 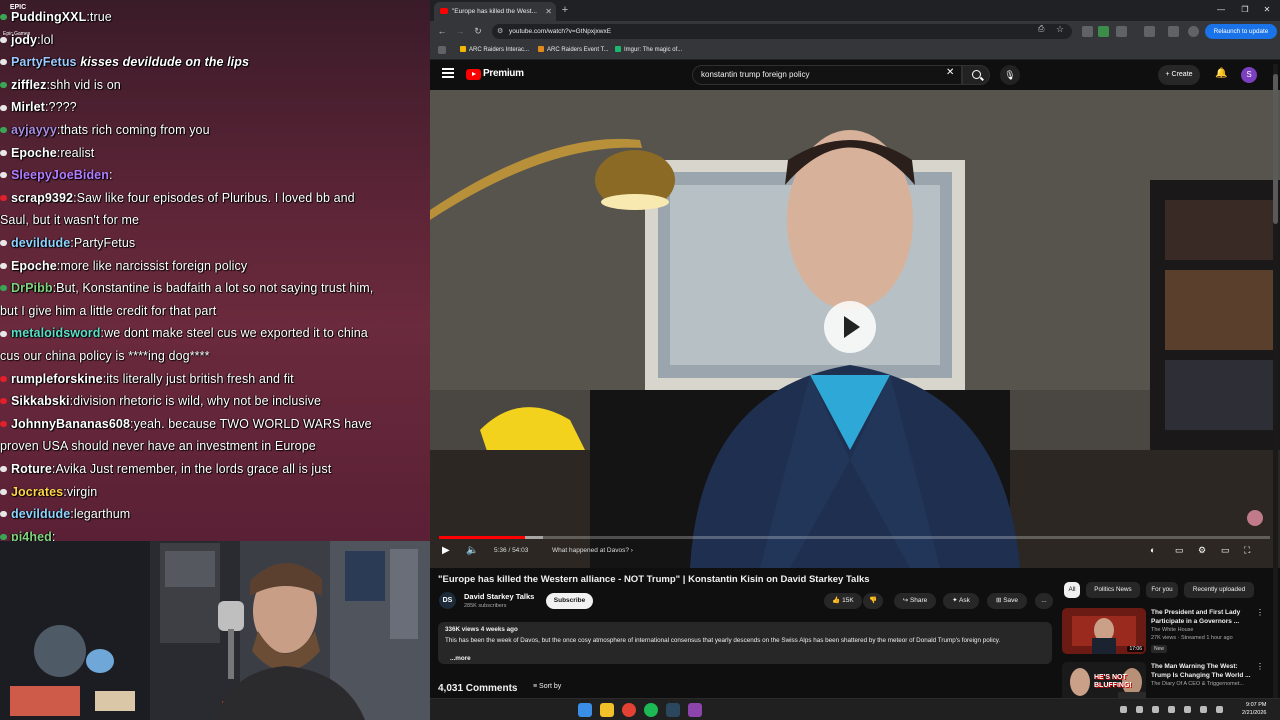 What do you see at coordinates (1225, 550) in the screenshot?
I see `theater-mode-icon: ▭` at bounding box center [1225, 550].